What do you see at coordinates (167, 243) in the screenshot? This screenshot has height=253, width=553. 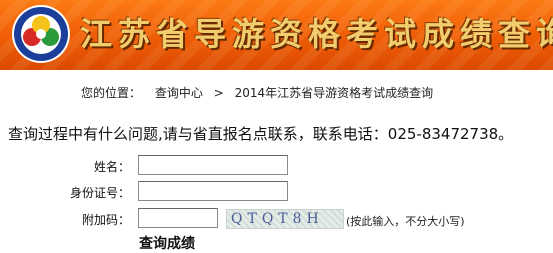 I see `query-score-button: 查询成绩` at bounding box center [167, 243].